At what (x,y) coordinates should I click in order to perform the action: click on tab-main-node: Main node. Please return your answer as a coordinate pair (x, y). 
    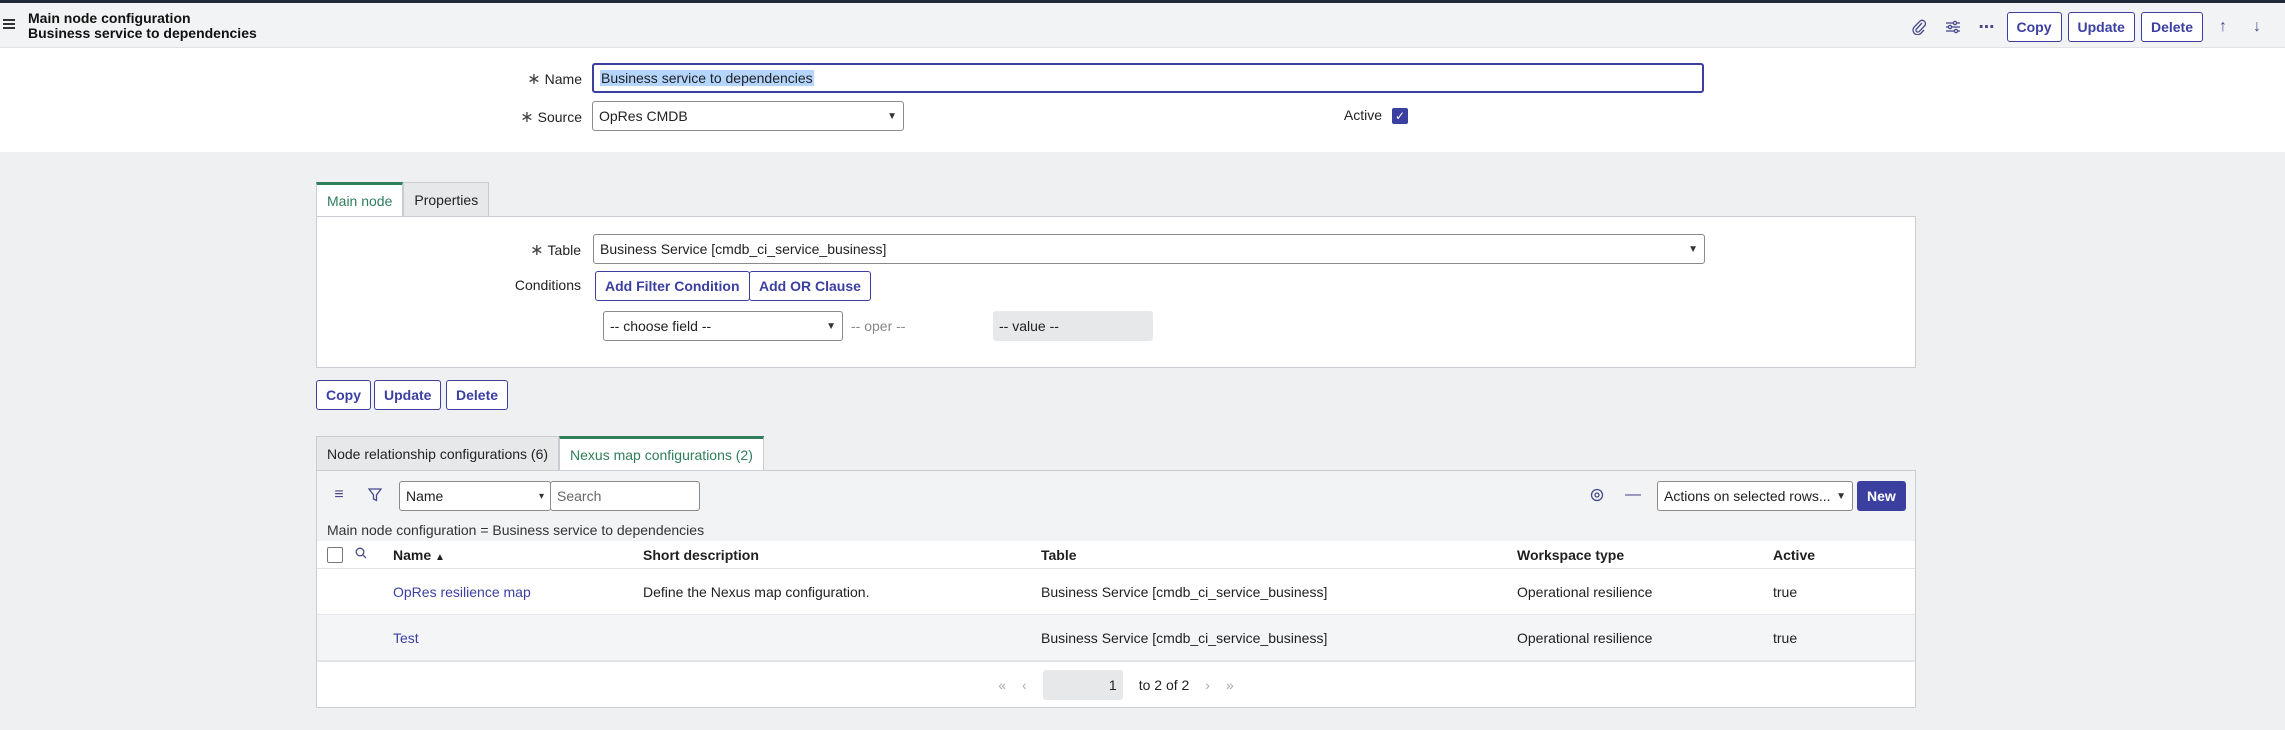
    Looking at the image, I should click on (360, 199).